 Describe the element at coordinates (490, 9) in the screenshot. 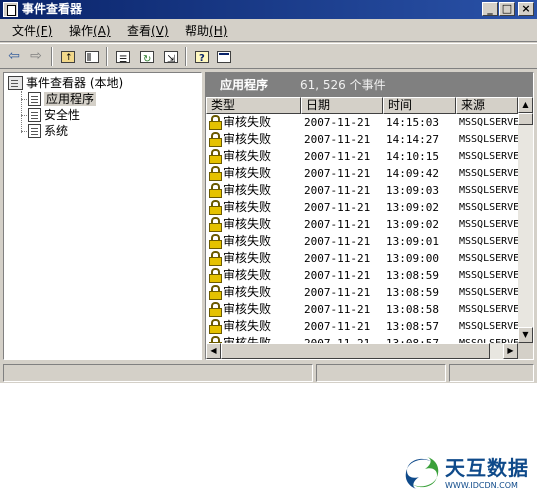

I see `minimize-button: _` at that location.